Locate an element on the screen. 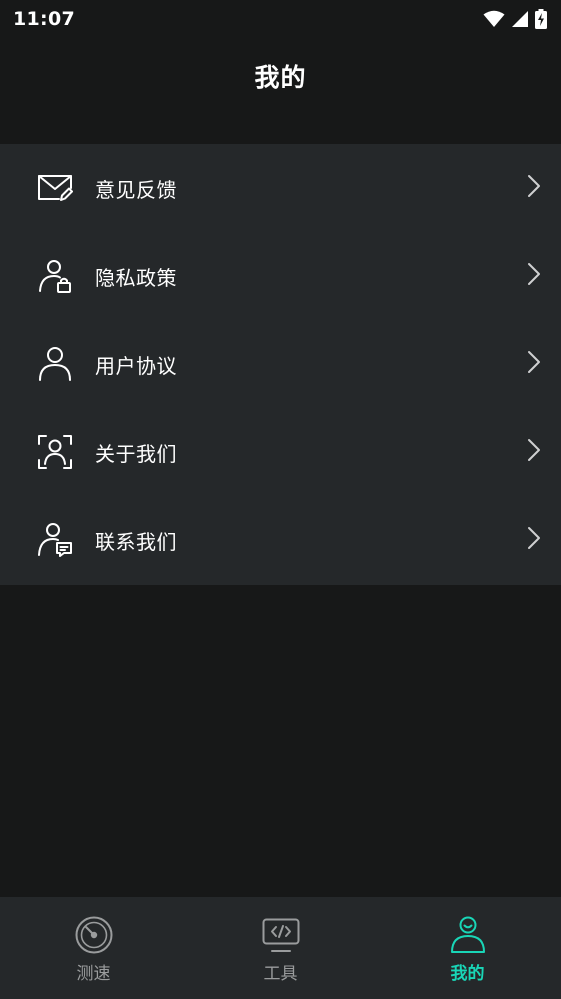 Image resolution: width=561 pixels, height=999 pixels. user-icon is located at coordinates (55, 364).